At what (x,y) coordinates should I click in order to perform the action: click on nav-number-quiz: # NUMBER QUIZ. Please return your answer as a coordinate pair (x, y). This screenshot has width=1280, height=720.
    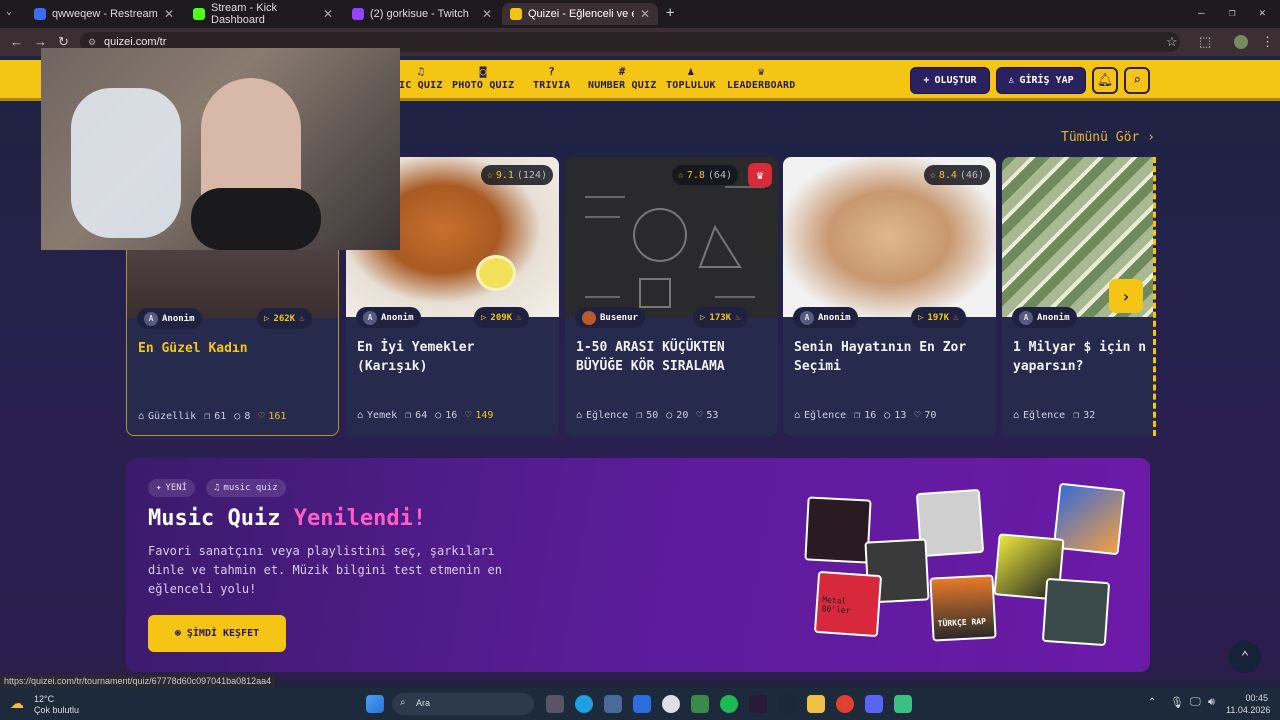
    Looking at the image, I should click on (622, 77).